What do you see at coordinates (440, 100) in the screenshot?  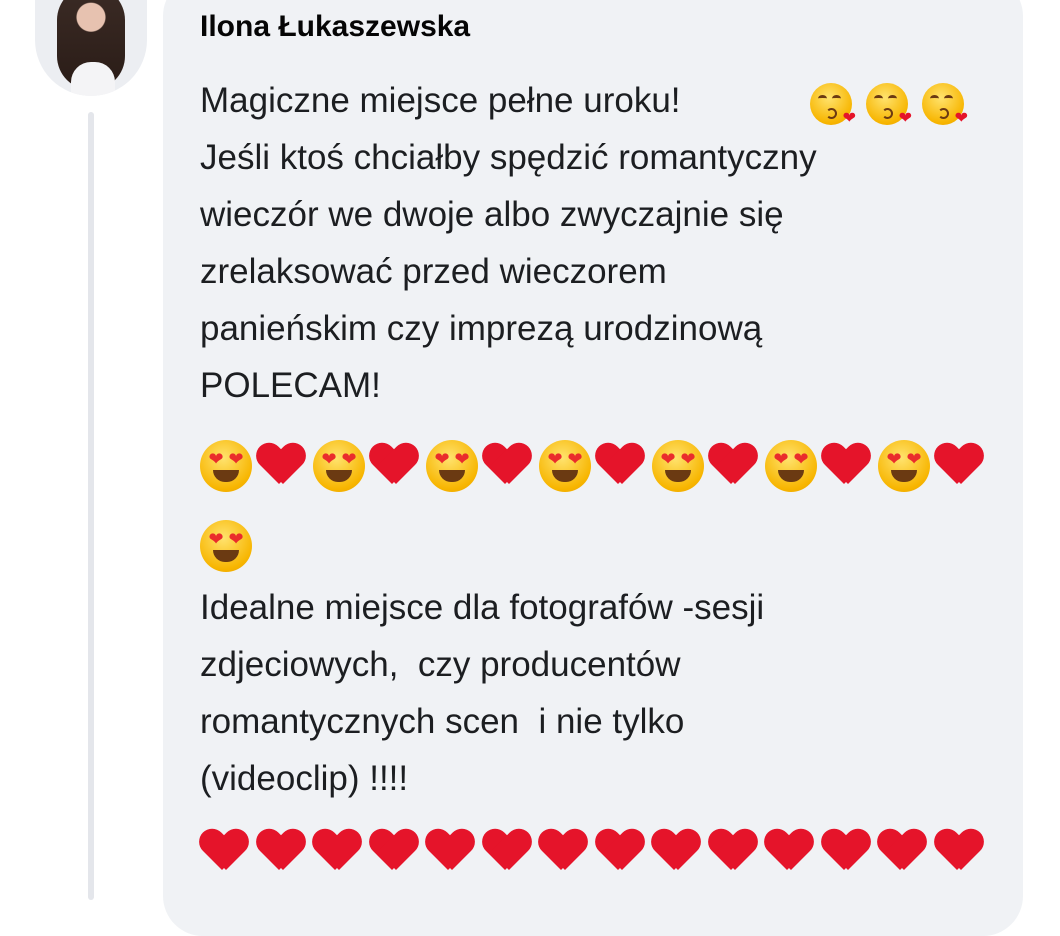 I see `comment-text-line-1: Magiczne miejsce pełne uroku!` at bounding box center [440, 100].